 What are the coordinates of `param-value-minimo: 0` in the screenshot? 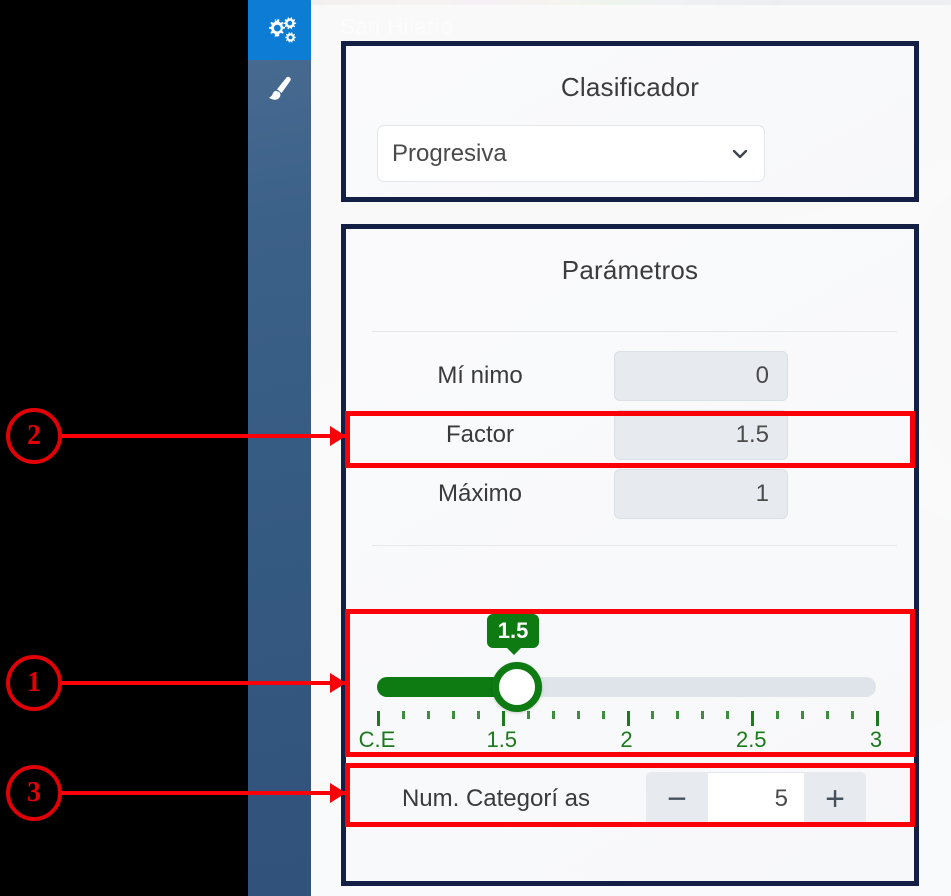 It's located at (701, 375).